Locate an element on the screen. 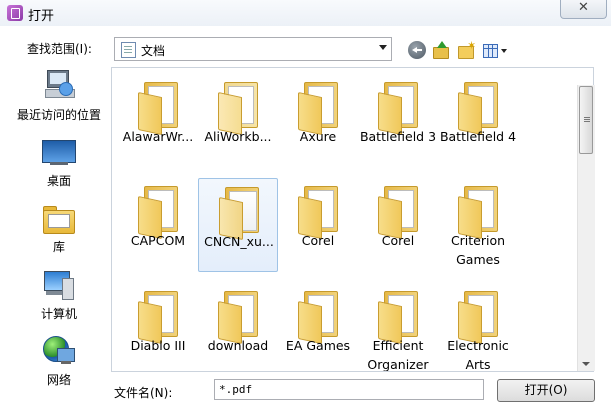 This screenshot has width=611, height=411. title-bar: 打开 ✕ is located at coordinates (305, 13).